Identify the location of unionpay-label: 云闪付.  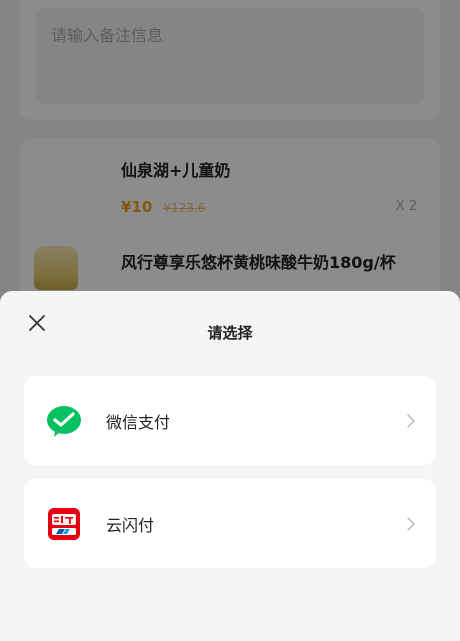
(130, 525).